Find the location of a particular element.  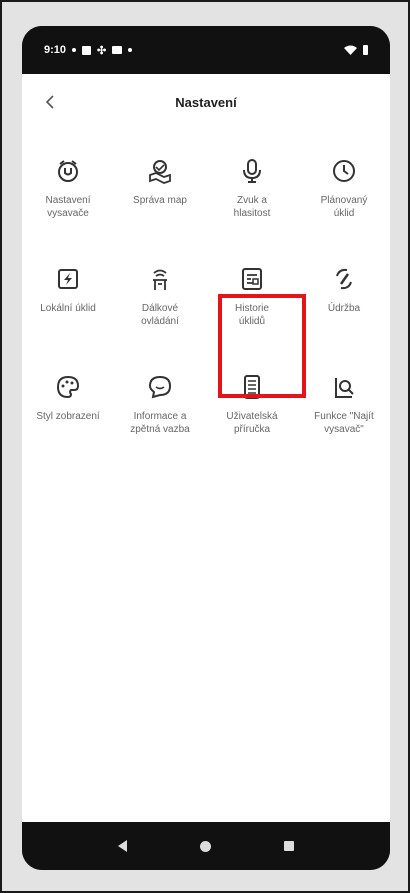

android-nav-bar is located at coordinates (206, 846).